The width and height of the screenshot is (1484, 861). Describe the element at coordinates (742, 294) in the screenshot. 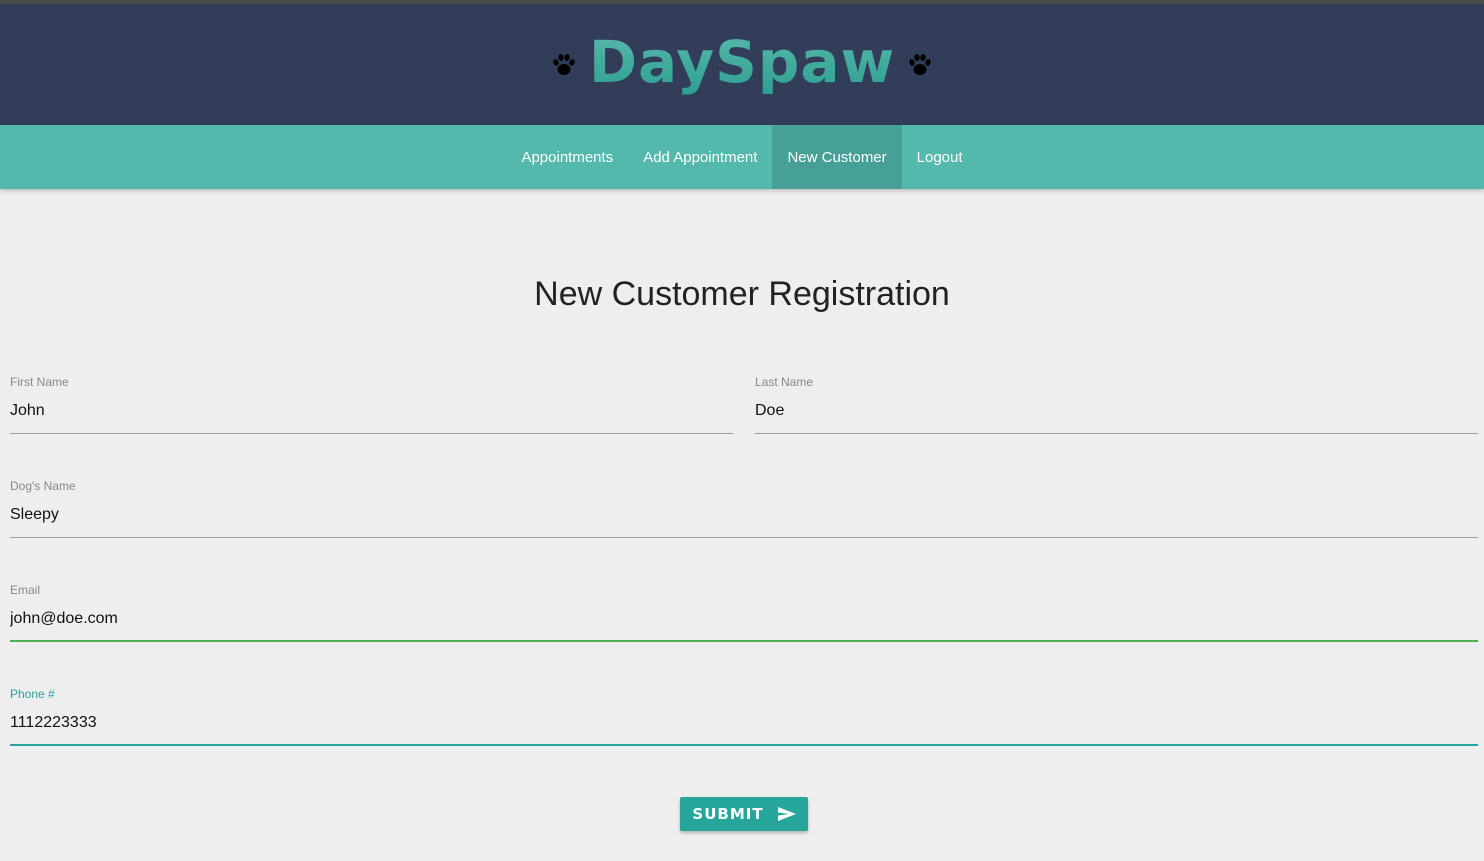

I see `page-title: New Customer Registration` at that location.